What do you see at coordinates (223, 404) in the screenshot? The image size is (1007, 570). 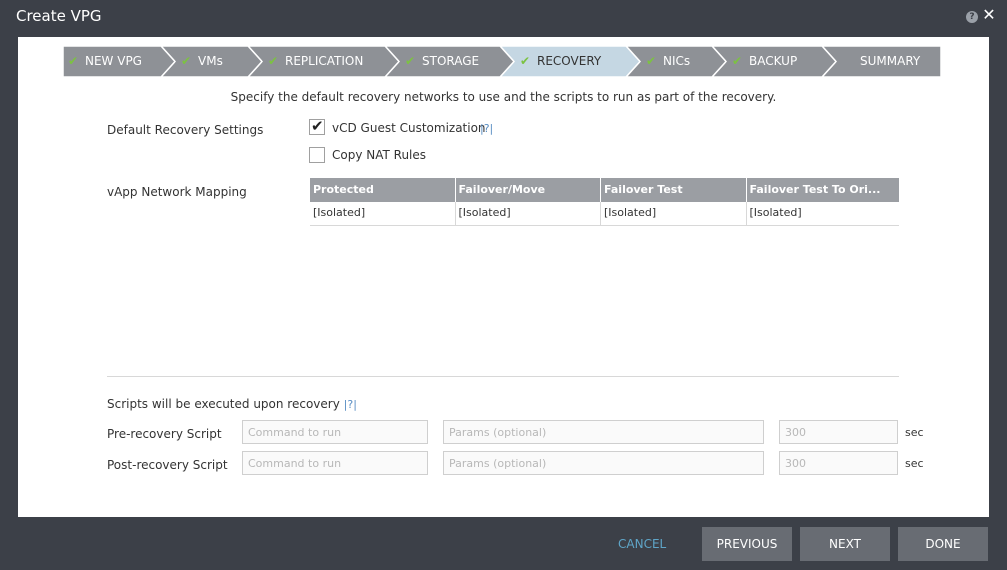 I see `scripts-heading-text: Scripts will be executed upon recovery` at bounding box center [223, 404].